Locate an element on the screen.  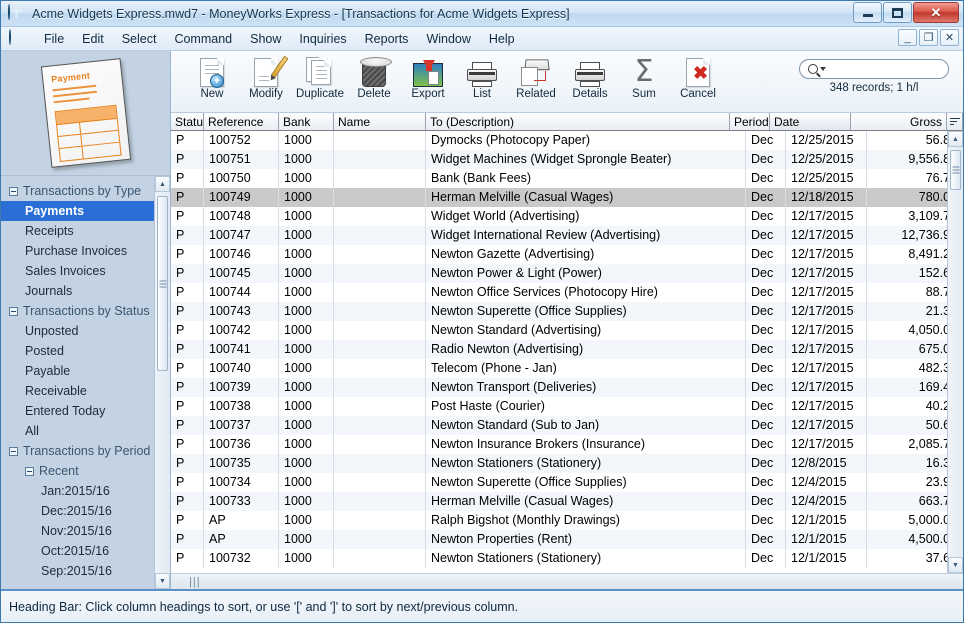
column-header-gross: Gross is located at coordinates (899, 121).